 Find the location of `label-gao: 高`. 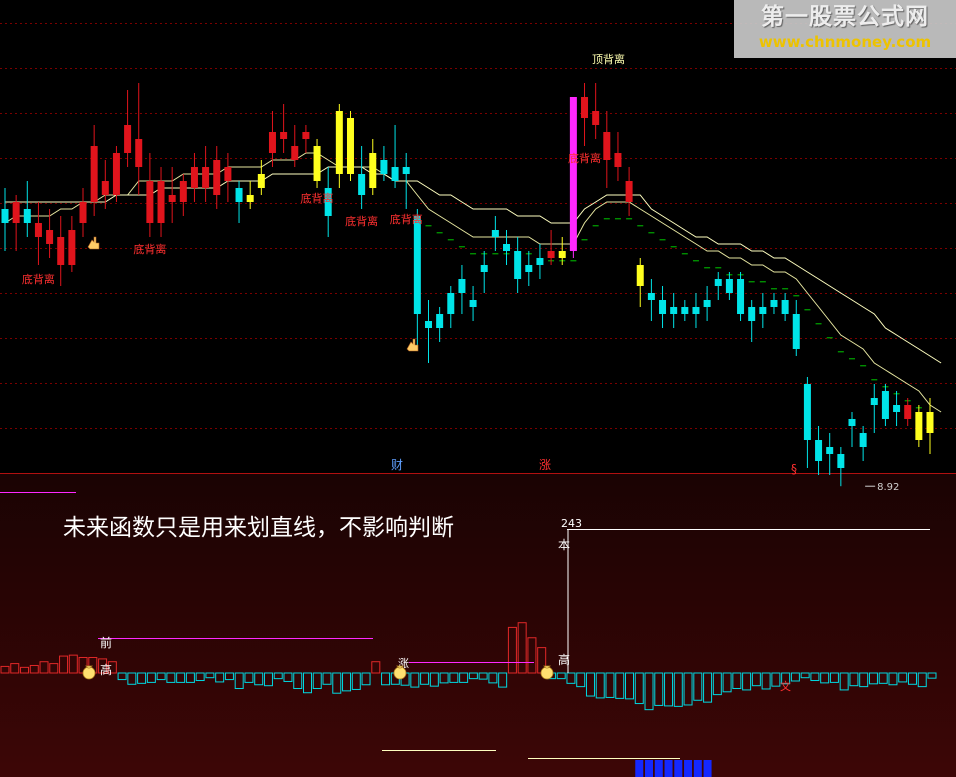

label-gao: 高 is located at coordinates (106, 669).